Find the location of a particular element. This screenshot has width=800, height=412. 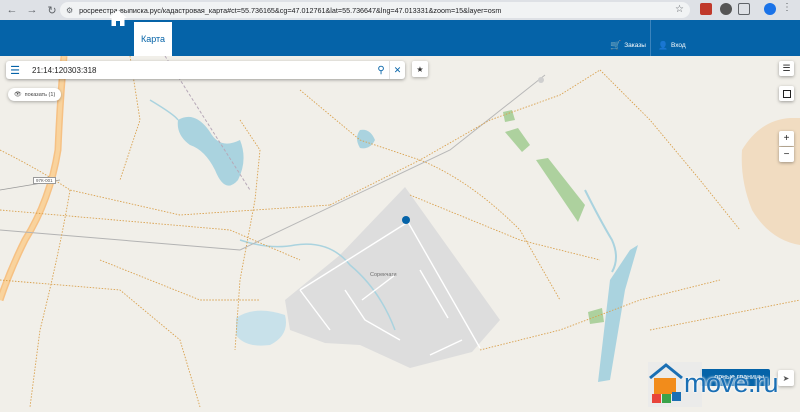

forward-icon: → is located at coordinates (32, 10).